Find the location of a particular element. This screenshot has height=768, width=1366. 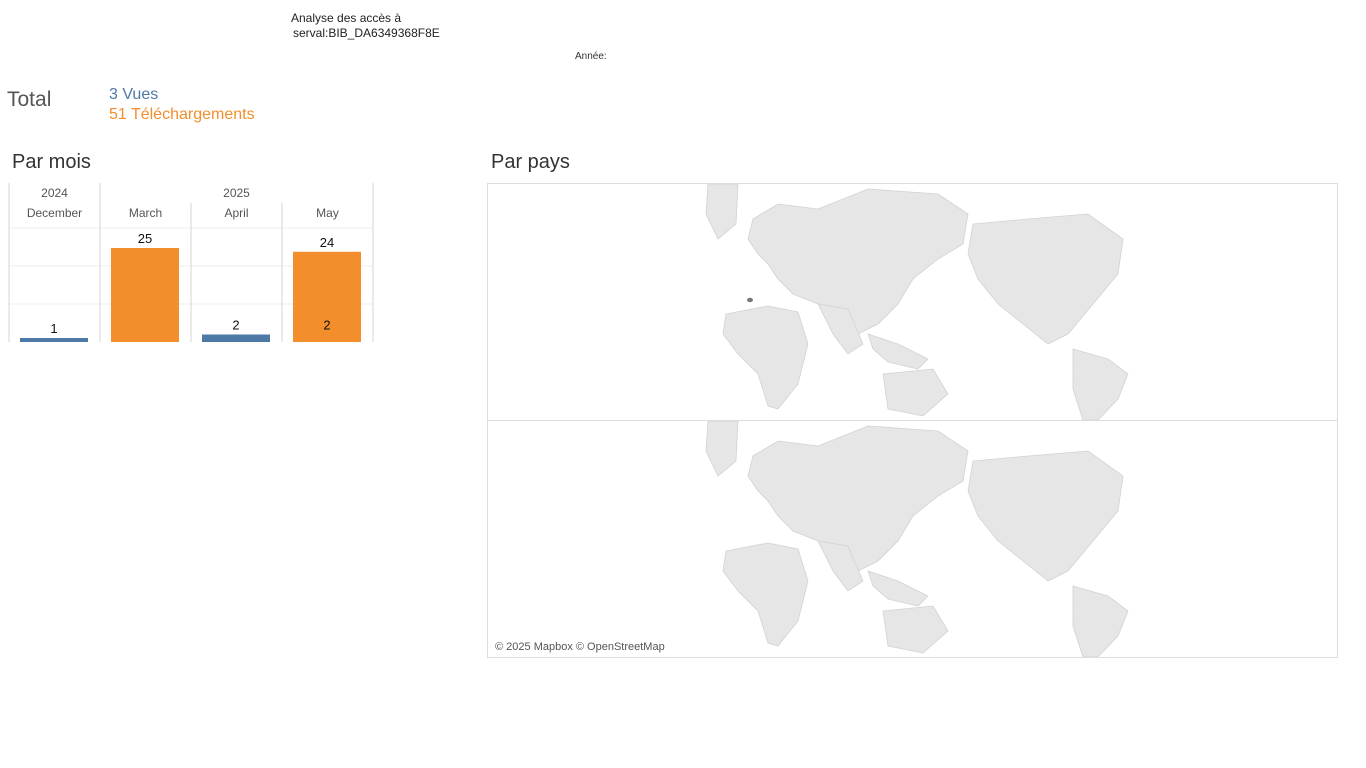

data-label: 25 is located at coordinates (145, 238).